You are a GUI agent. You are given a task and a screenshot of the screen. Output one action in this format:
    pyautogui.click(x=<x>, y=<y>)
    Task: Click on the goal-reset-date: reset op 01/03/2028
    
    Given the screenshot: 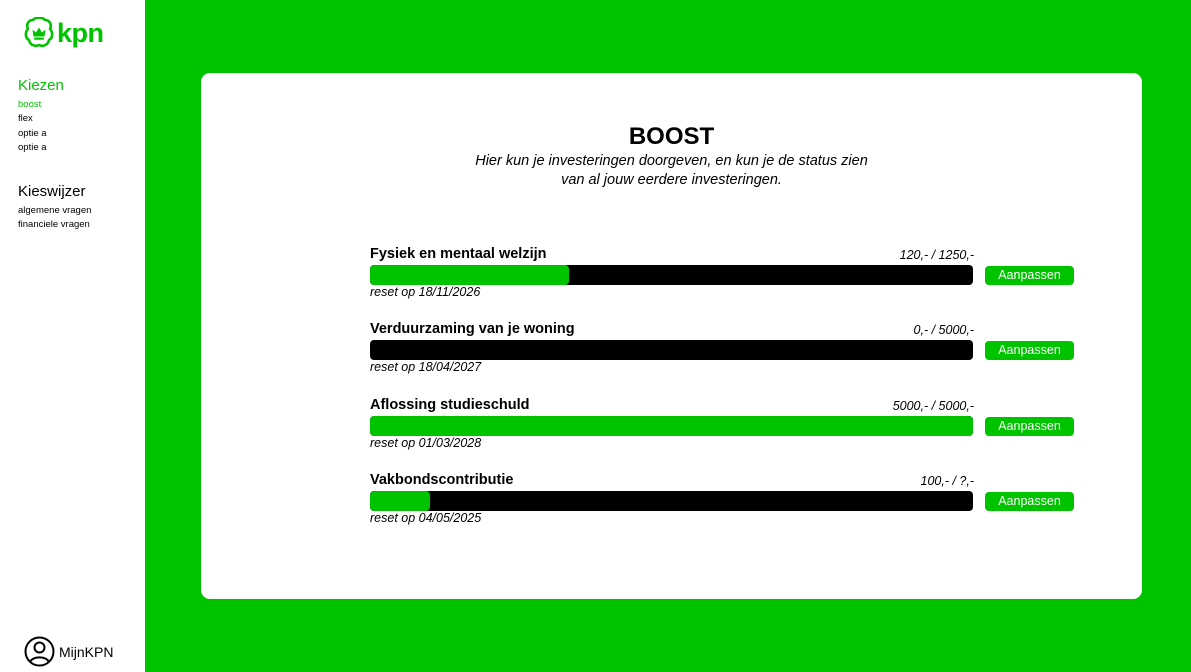 What is the action you would take?
    pyautogui.click(x=426, y=443)
    